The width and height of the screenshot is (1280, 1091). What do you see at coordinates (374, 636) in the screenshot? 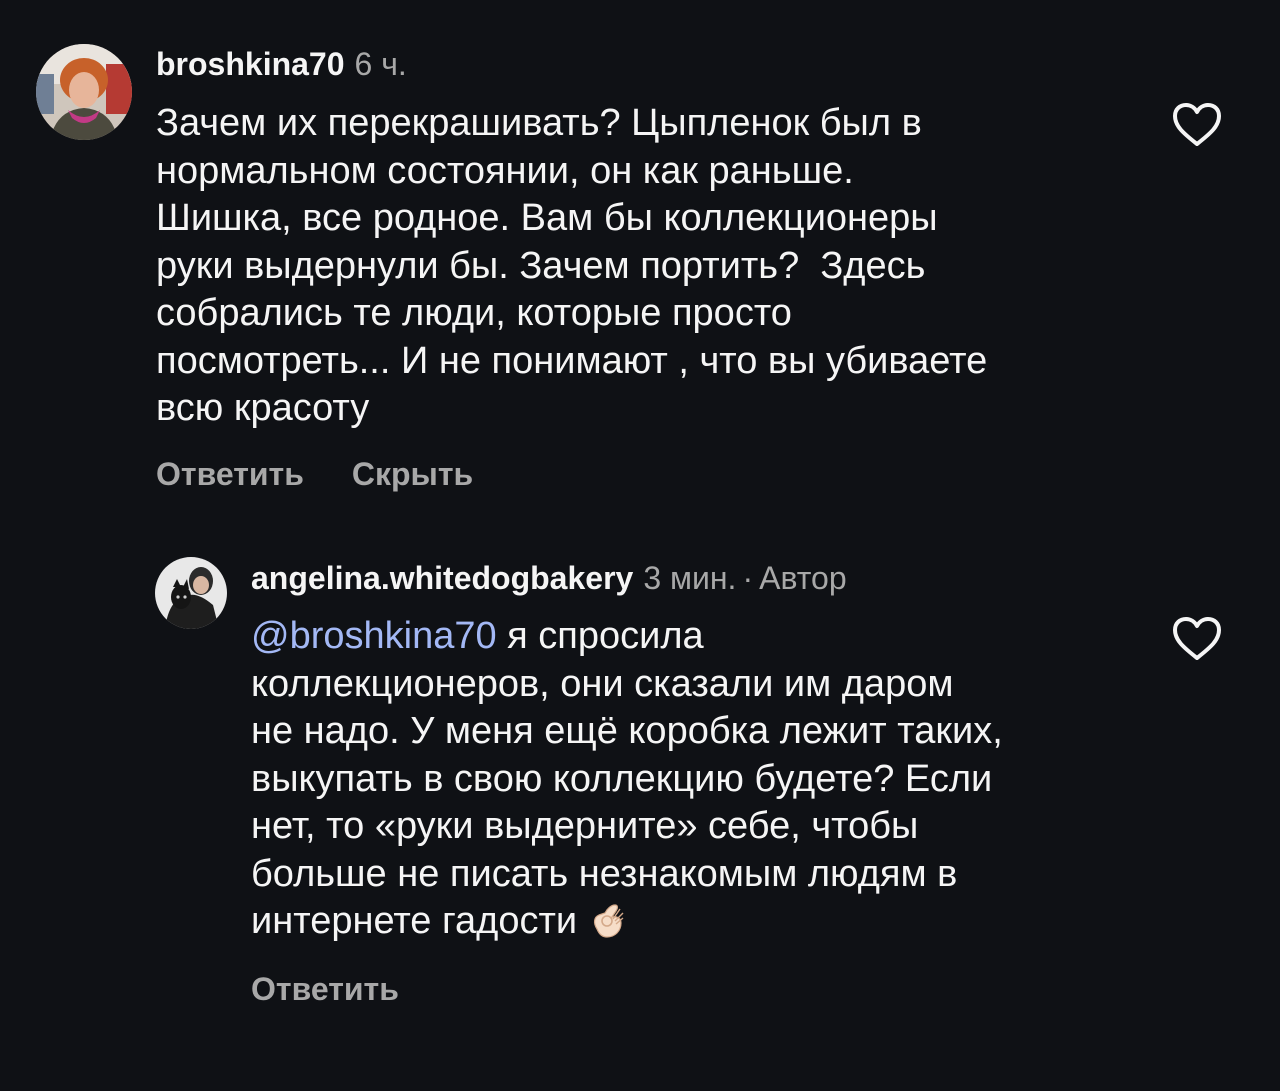
I see `mention-link: @broshkina70` at bounding box center [374, 636].